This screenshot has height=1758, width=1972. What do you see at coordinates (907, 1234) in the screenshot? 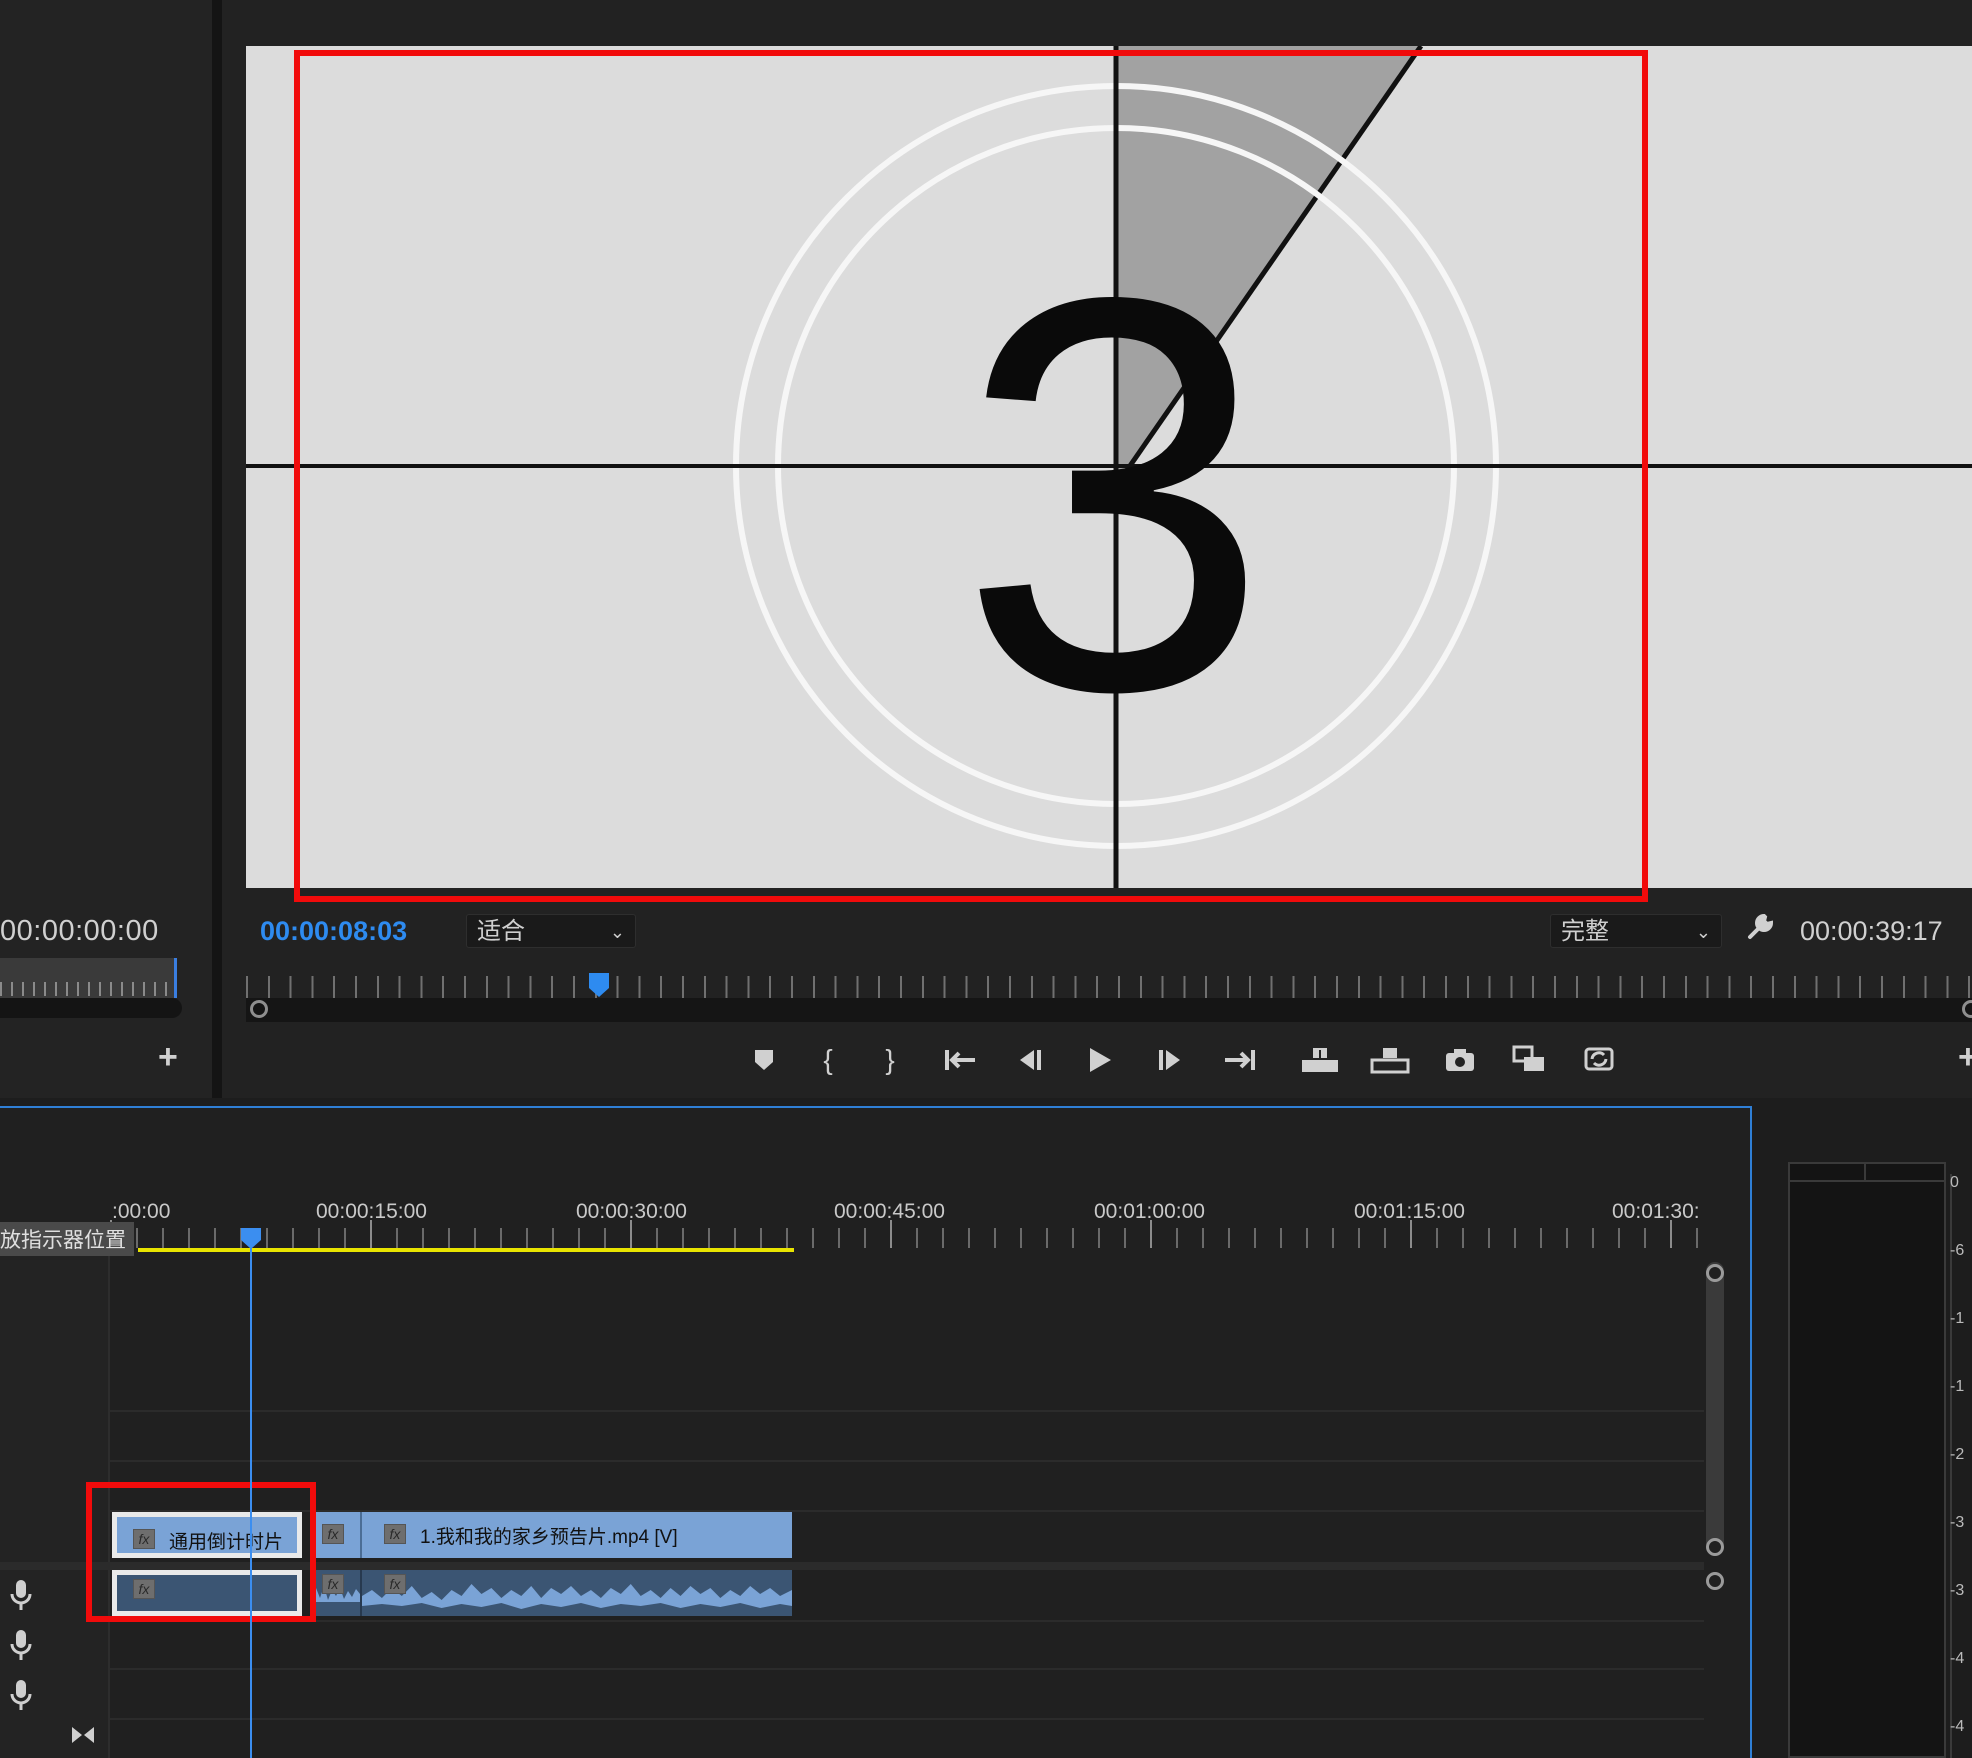
I see `timeline-ruler-major-ticks` at bounding box center [907, 1234].